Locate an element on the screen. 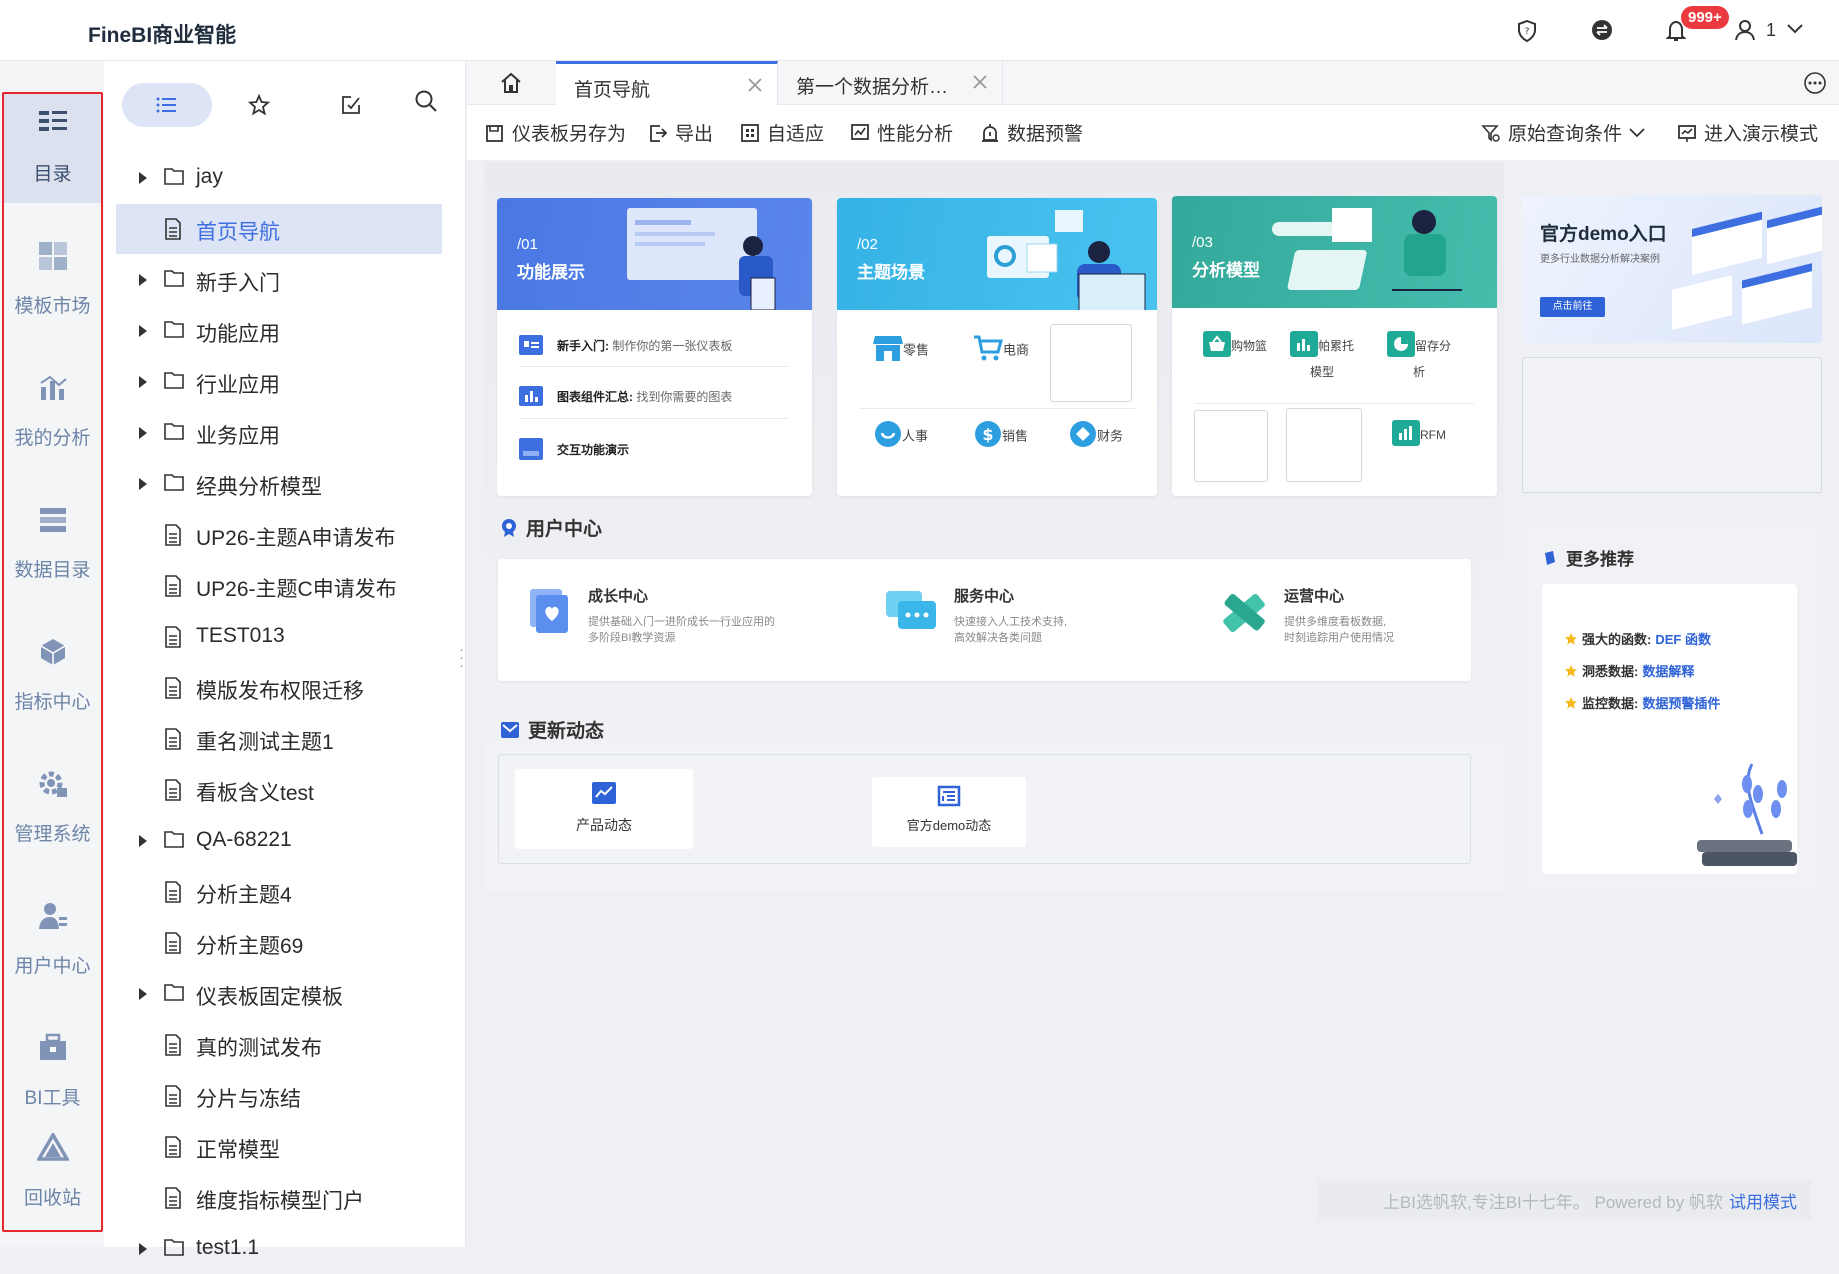 The height and width of the screenshot is (1274, 1839). scenario-ecommerce: 电商 is located at coordinates (1001, 351).